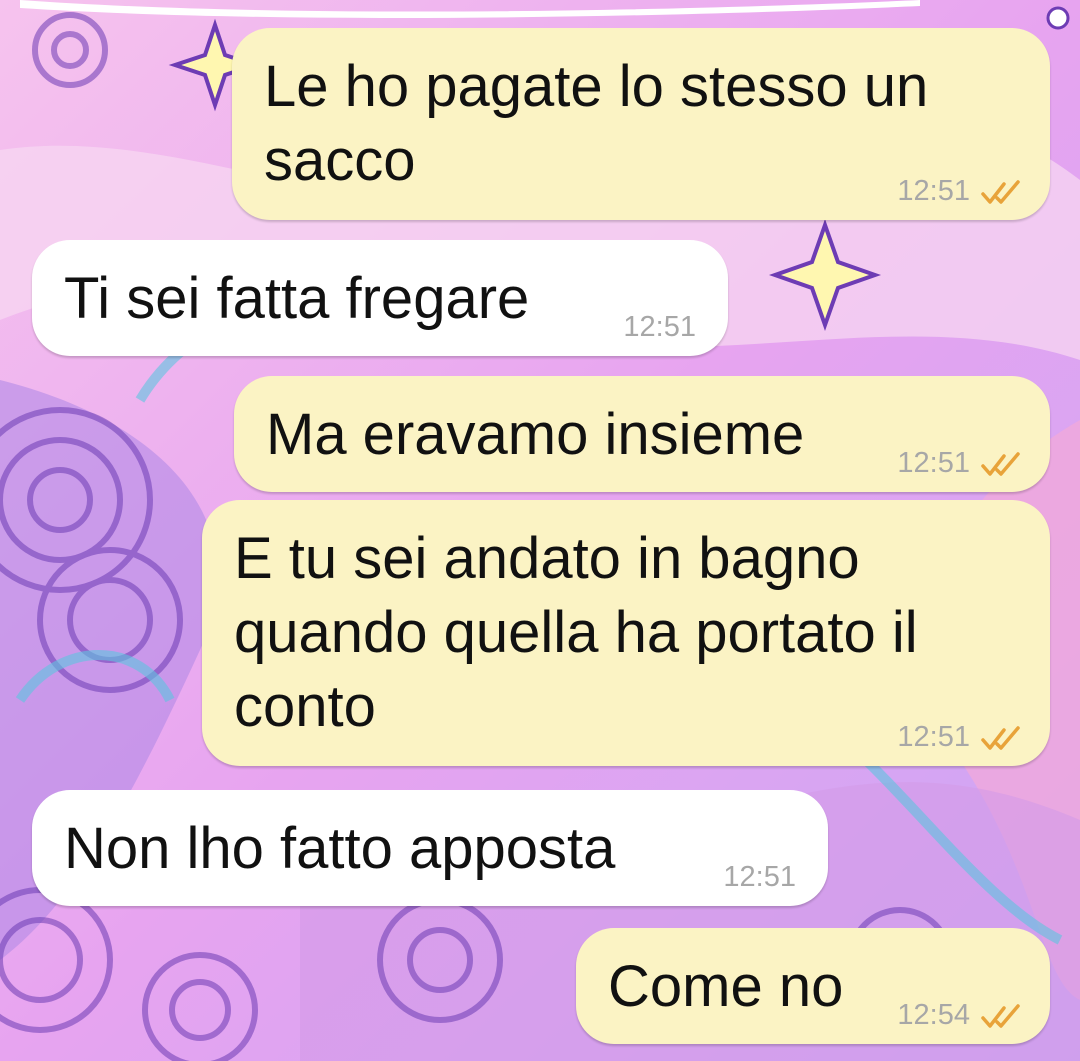  I want to click on message-text: Ti sei fatta fregare, so click(297, 298).